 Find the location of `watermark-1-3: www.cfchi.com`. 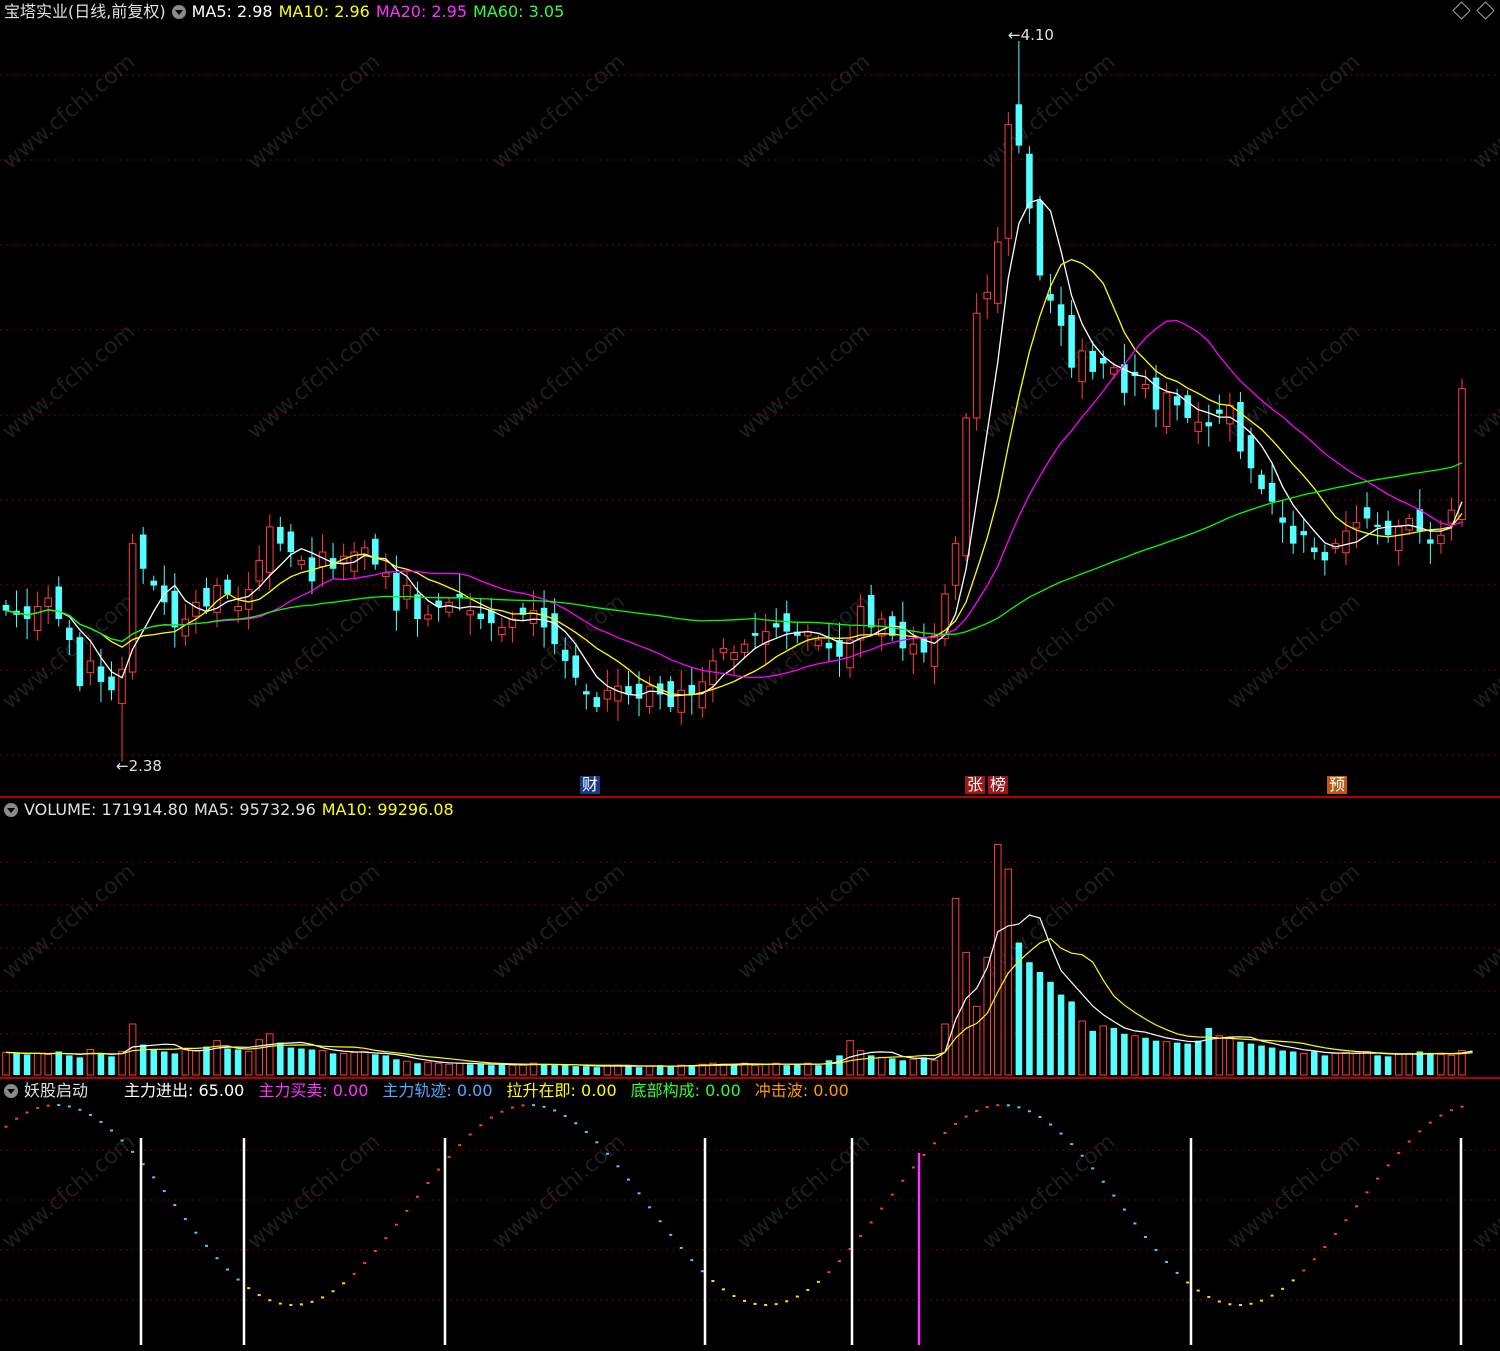

watermark-1-3: www.cfchi.com is located at coordinates (804, 381).